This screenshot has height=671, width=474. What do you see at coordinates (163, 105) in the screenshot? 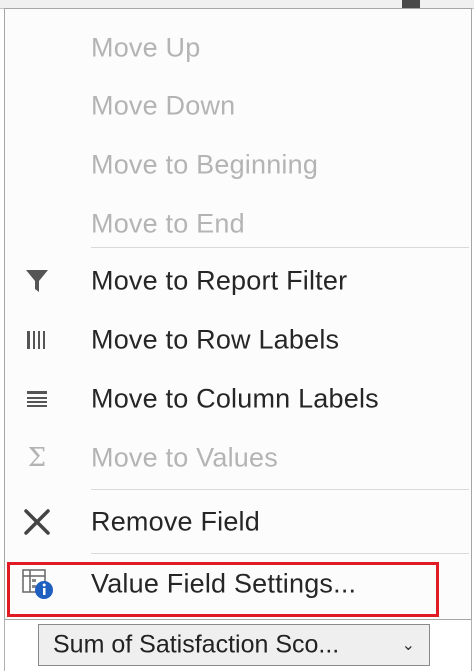
I see `menu-item-label: Move Down` at bounding box center [163, 105].